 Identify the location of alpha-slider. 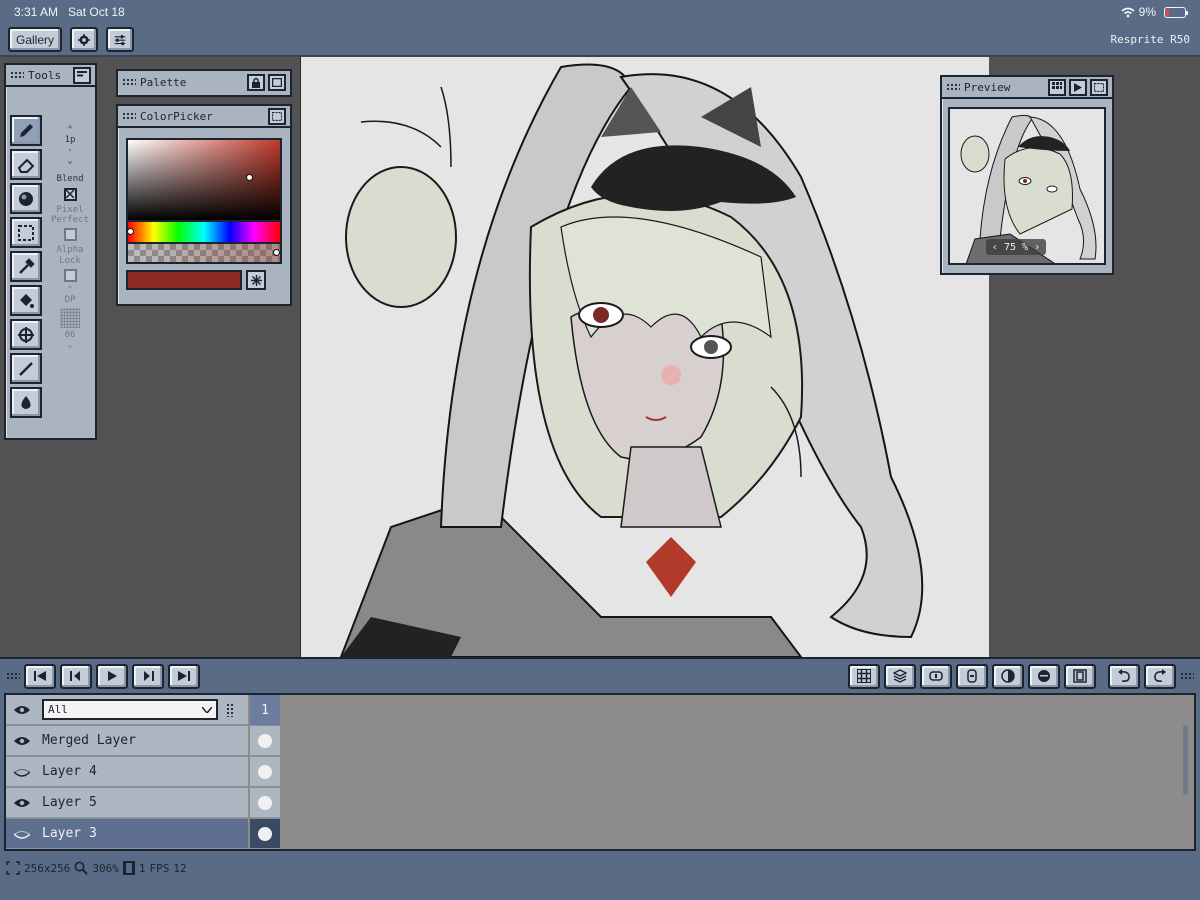
(204, 254).